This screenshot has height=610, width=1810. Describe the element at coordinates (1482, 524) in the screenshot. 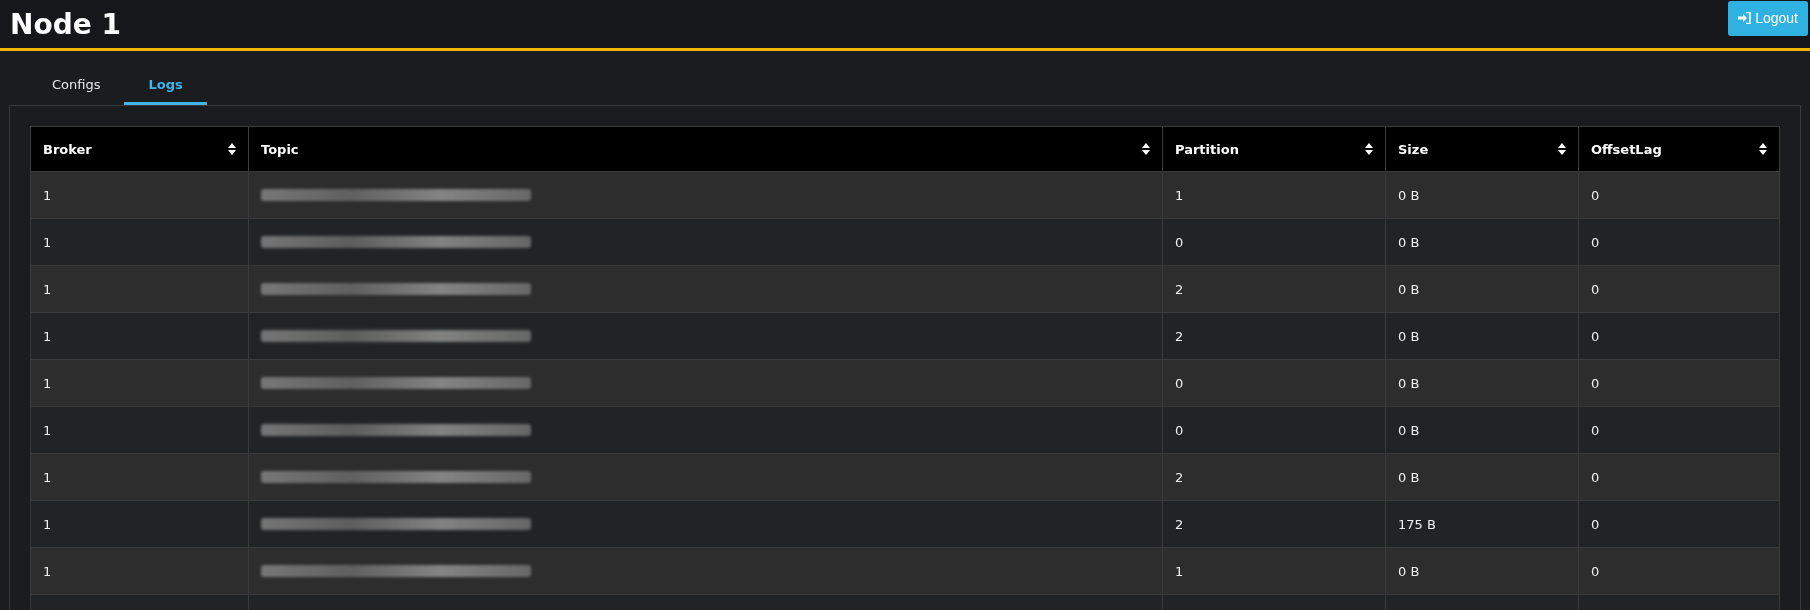

I see `table-cell: 175 B` at that location.